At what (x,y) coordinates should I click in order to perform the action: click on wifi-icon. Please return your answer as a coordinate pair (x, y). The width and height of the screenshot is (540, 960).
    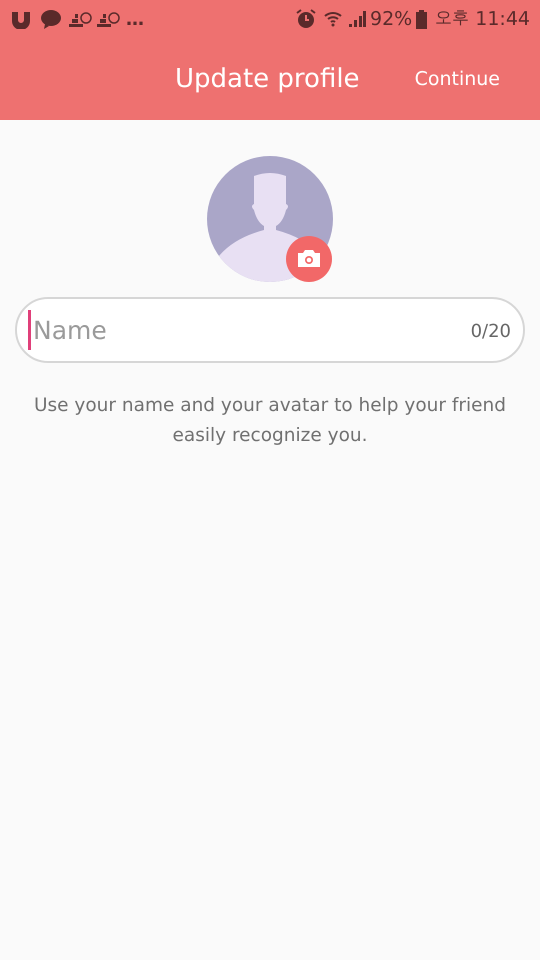
    Looking at the image, I should click on (333, 19).